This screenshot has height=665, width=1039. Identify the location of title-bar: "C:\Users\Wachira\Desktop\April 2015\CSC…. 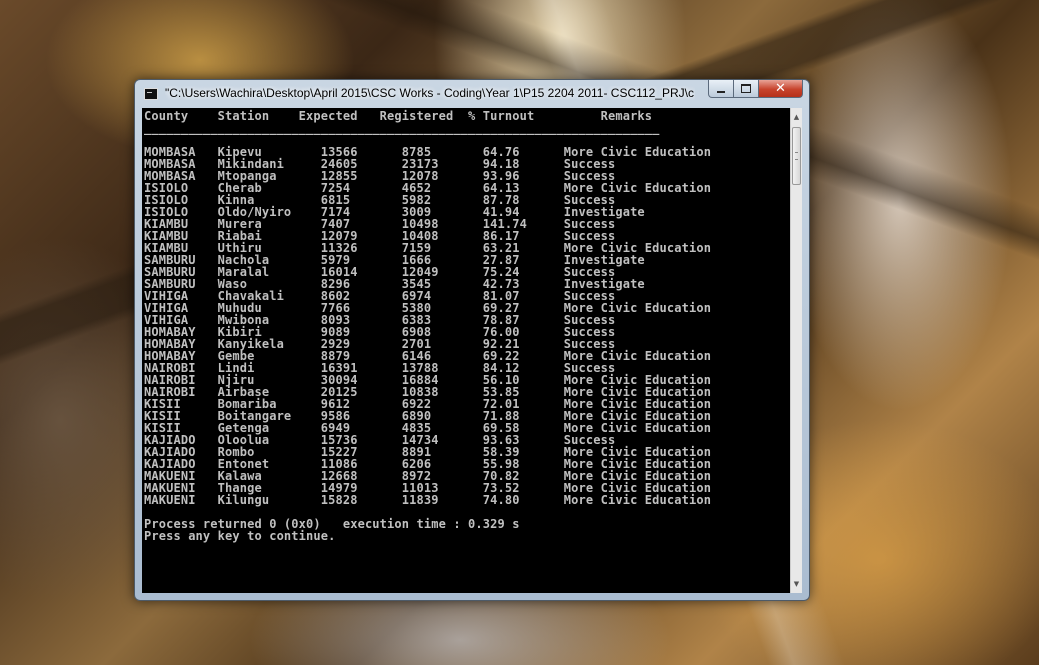
(472, 93).